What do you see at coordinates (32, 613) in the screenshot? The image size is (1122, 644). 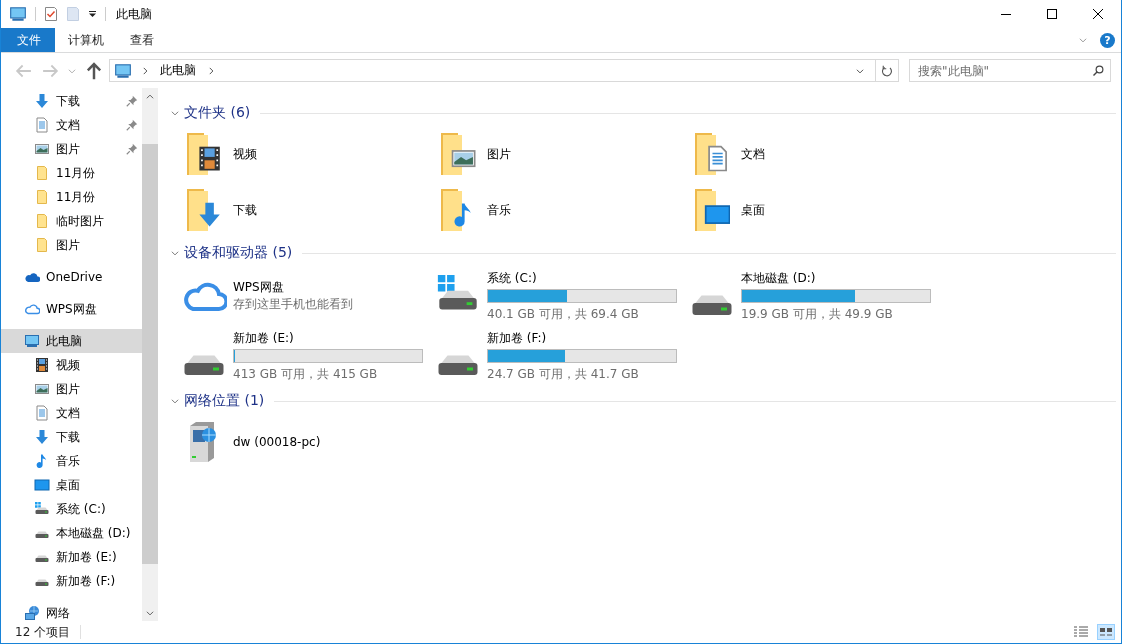 I see `network-icon` at bounding box center [32, 613].